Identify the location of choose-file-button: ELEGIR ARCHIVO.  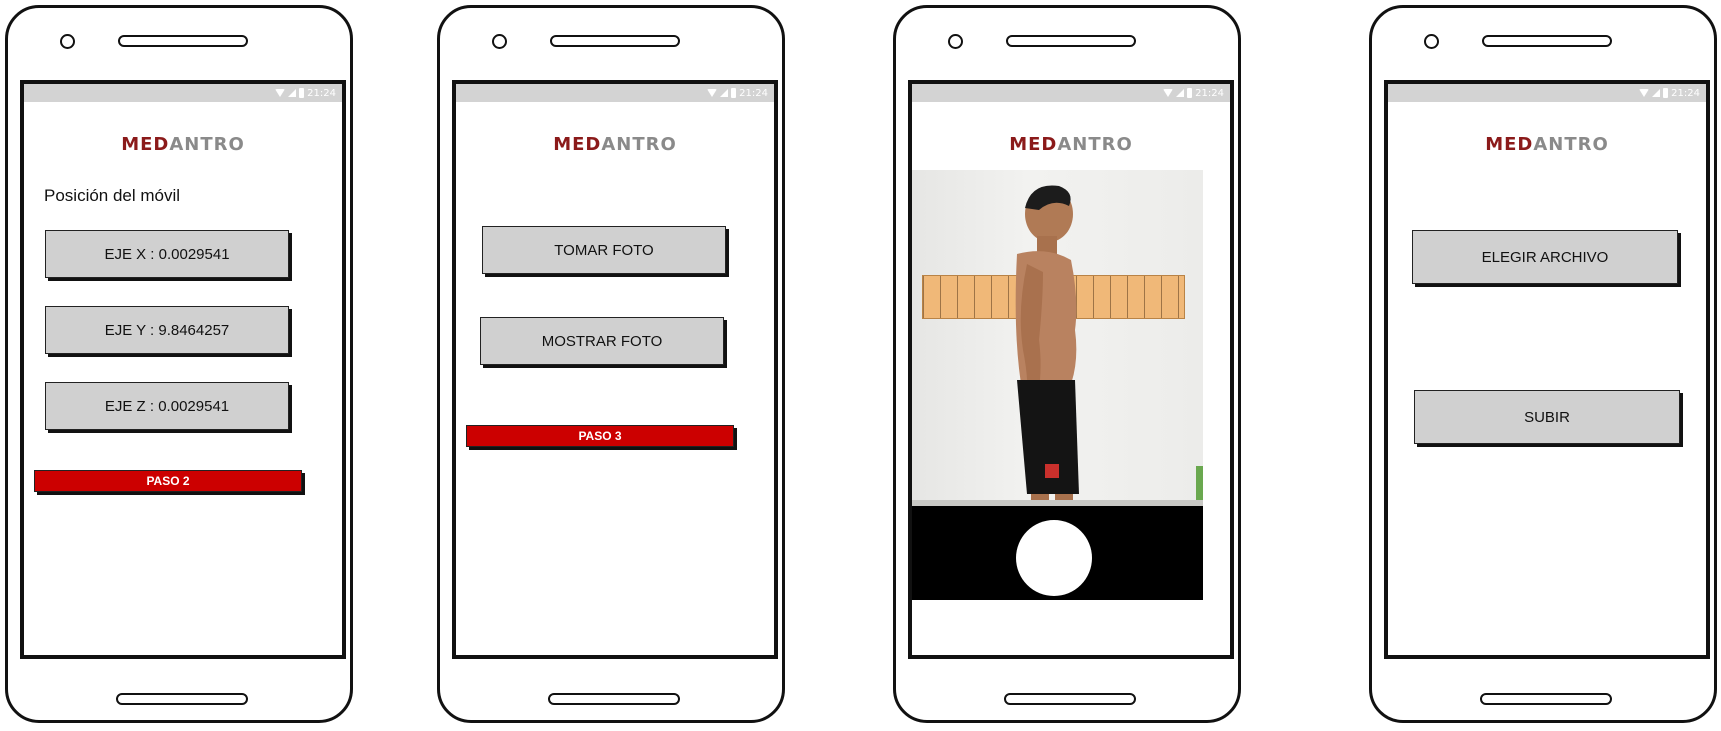
(1545, 257).